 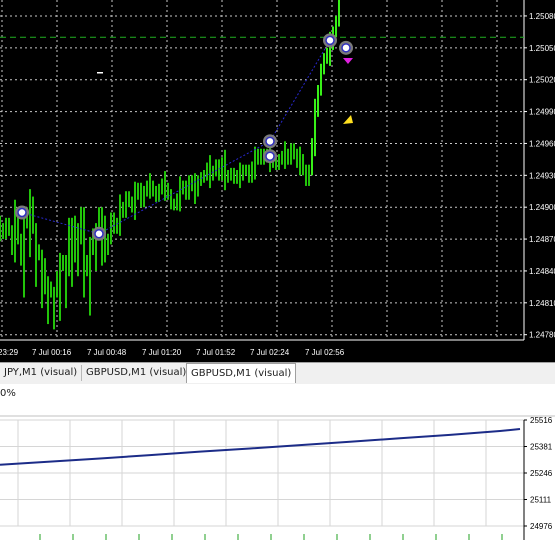 What do you see at coordinates (348, 61) in the screenshot?
I see `sell-arrow-marker` at bounding box center [348, 61].